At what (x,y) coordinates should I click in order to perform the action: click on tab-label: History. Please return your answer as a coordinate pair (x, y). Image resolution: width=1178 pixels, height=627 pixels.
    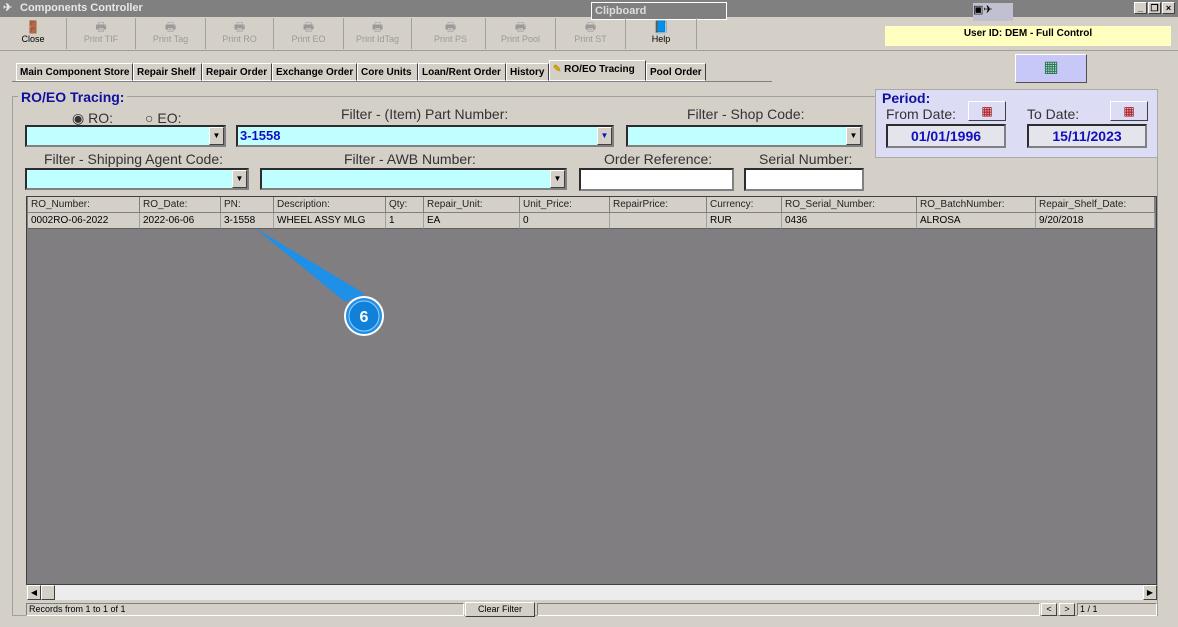
    Looking at the image, I should click on (527, 72).